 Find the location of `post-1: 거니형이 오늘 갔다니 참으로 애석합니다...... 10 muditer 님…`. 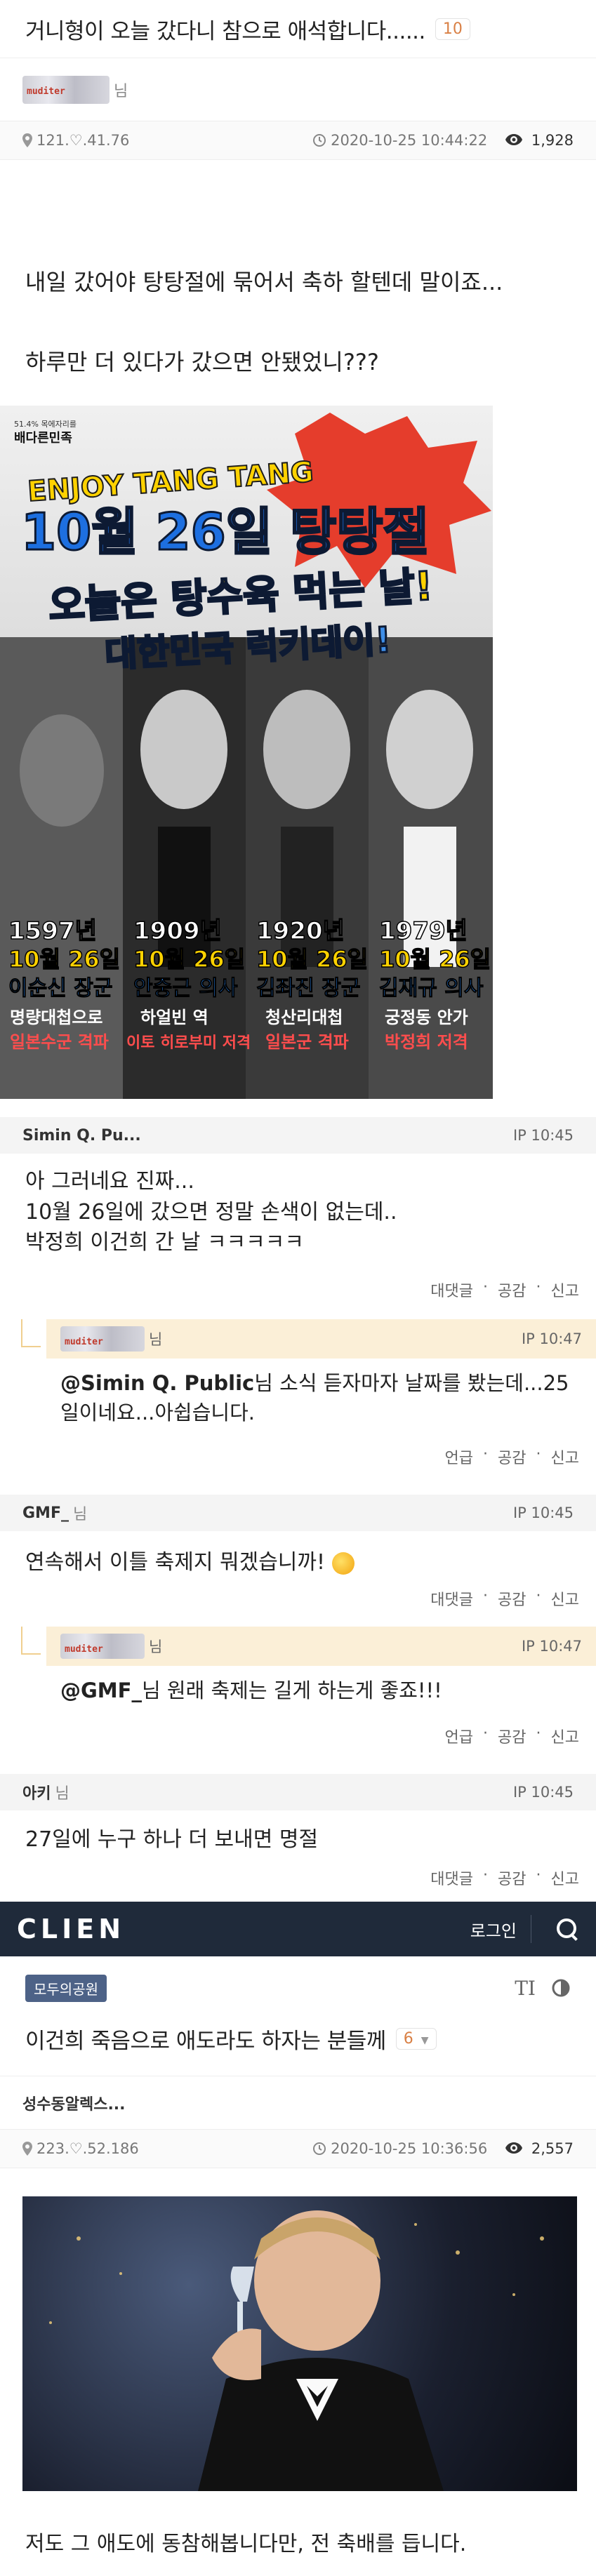

post-1: 거니형이 오늘 갔다니 참으로 애석합니다...... 10 muditer 님… is located at coordinates (298, 80).